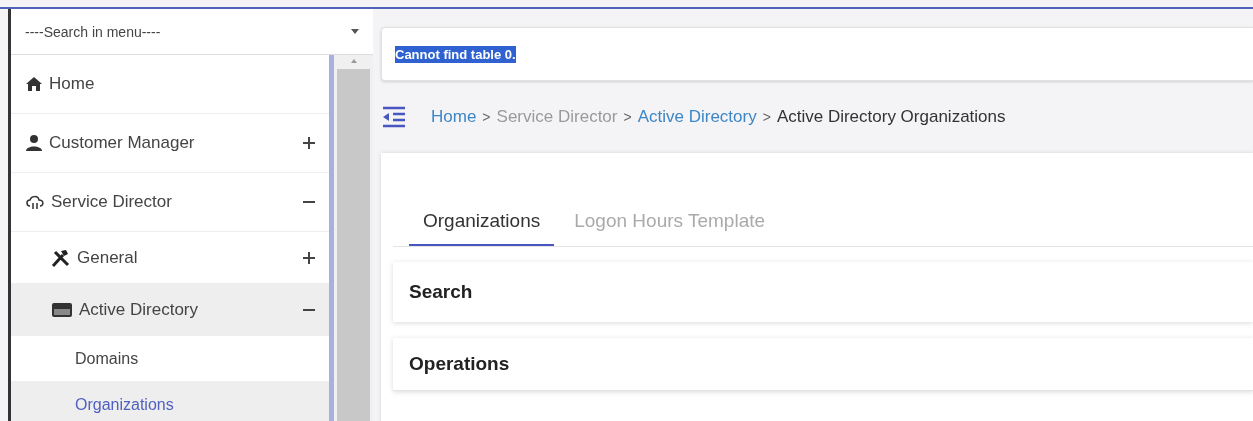 The image size is (1253, 421). What do you see at coordinates (62, 309) in the screenshot?
I see `card-icon` at bounding box center [62, 309].